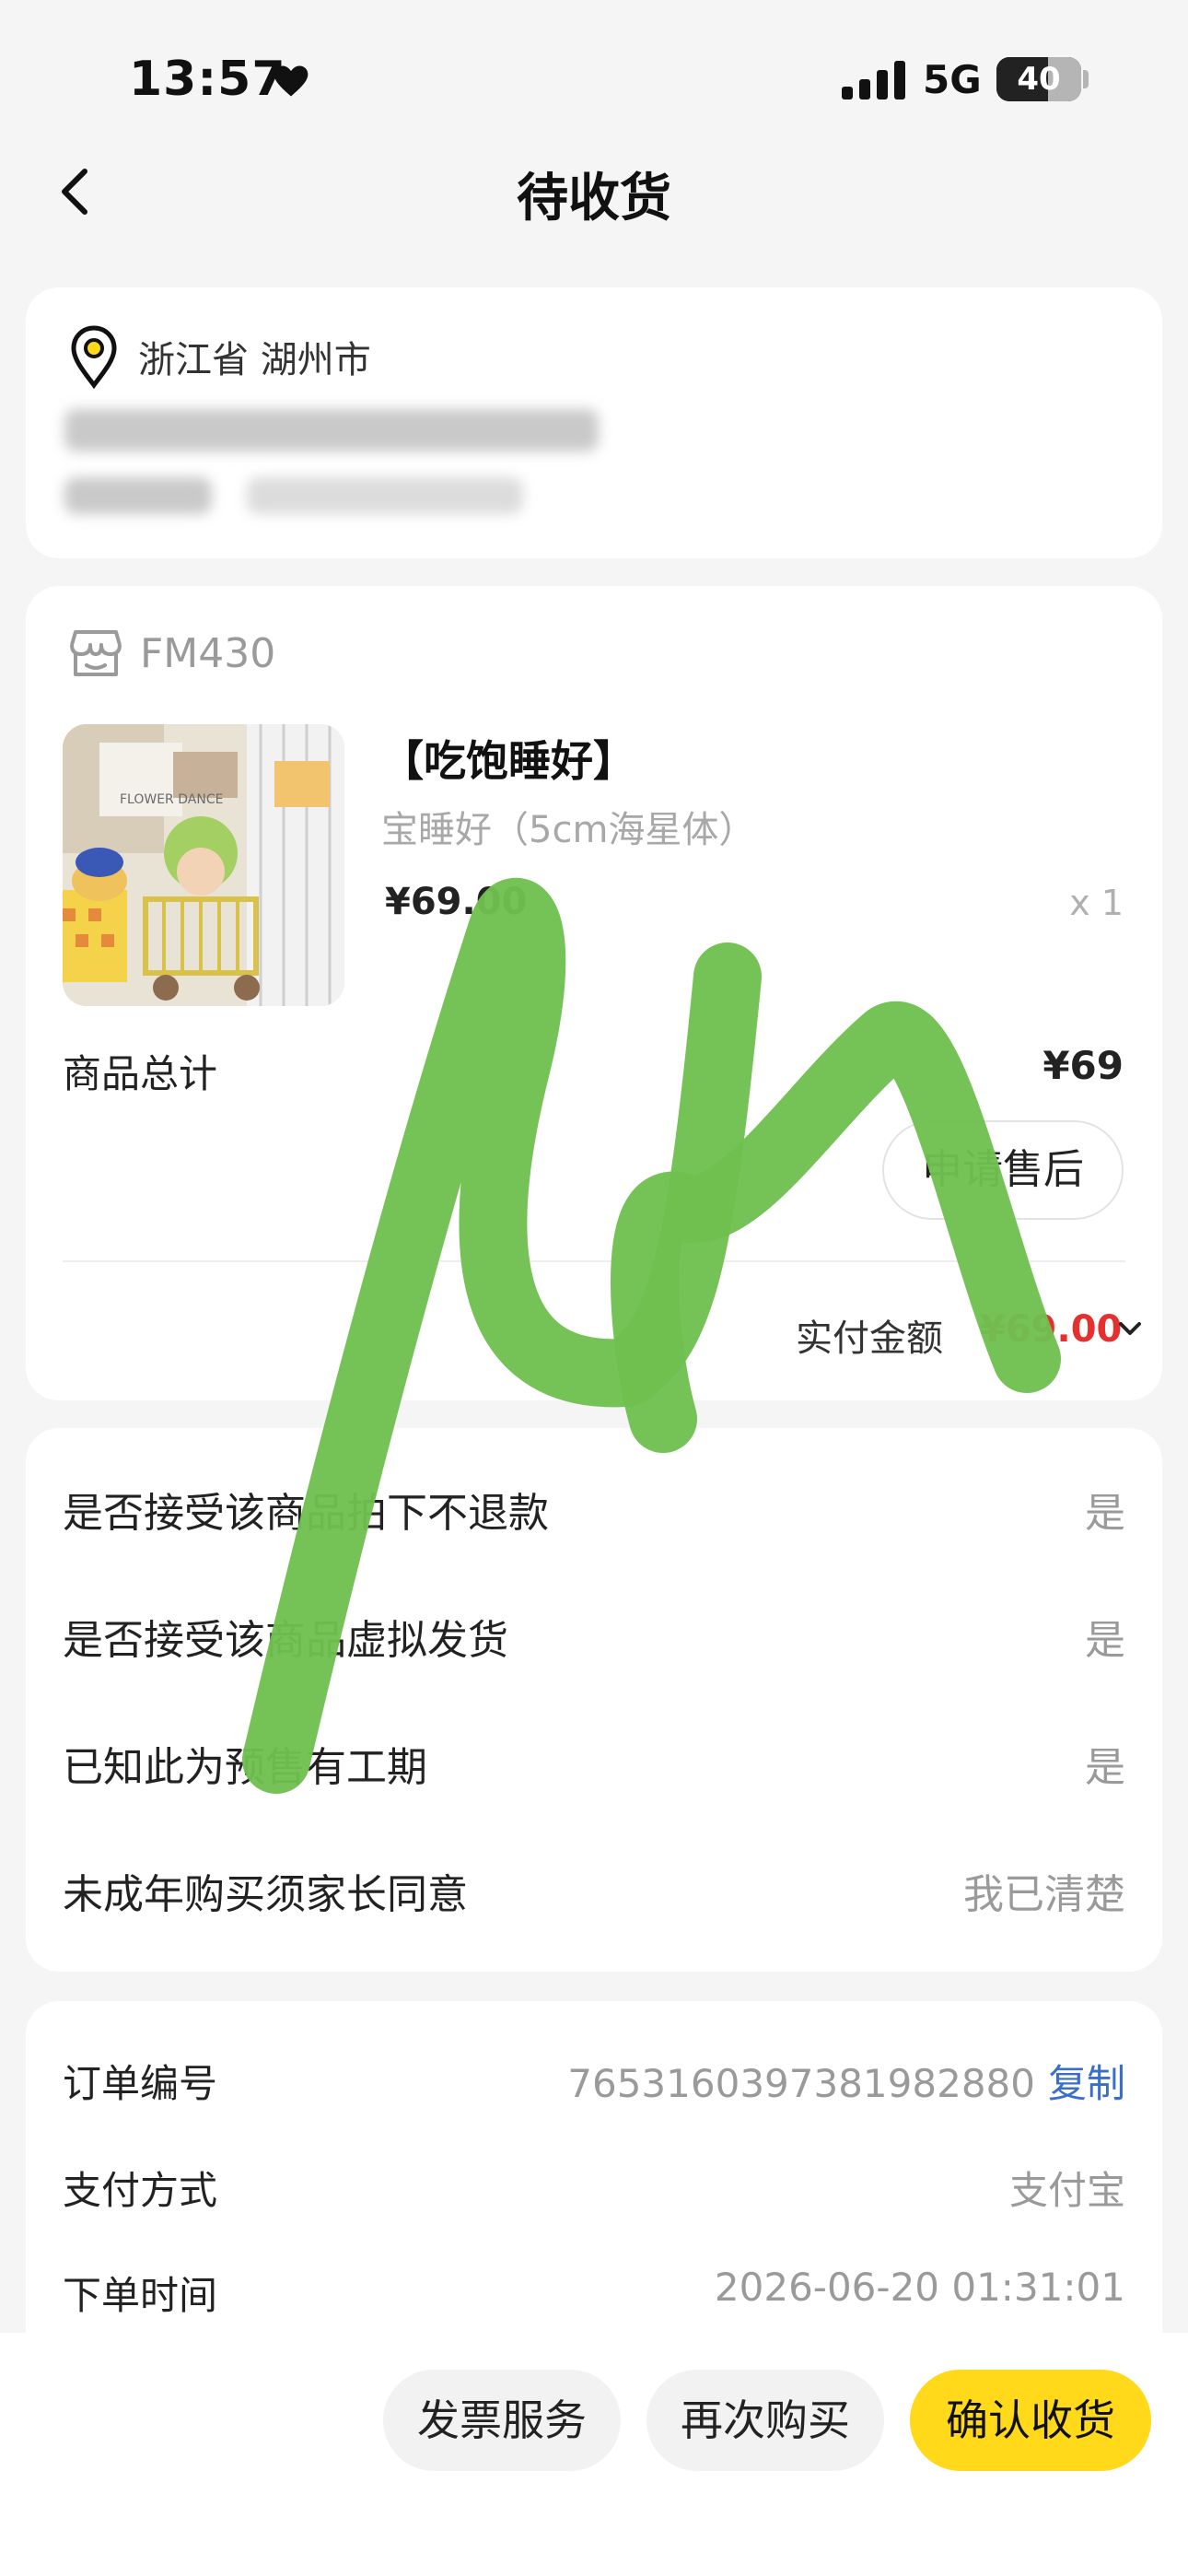  What do you see at coordinates (1066, 2190) in the screenshot?
I see `payment-method-value: 支付宝` at bounding box center [1066, 2190].